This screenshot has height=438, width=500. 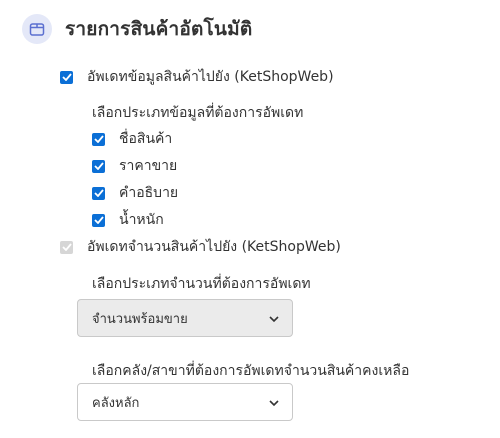 I want to click on update-info-option: อัพเดทข้อมูลสินค้าไปยัง (KetShopWeb), so click(x=197, y=77).